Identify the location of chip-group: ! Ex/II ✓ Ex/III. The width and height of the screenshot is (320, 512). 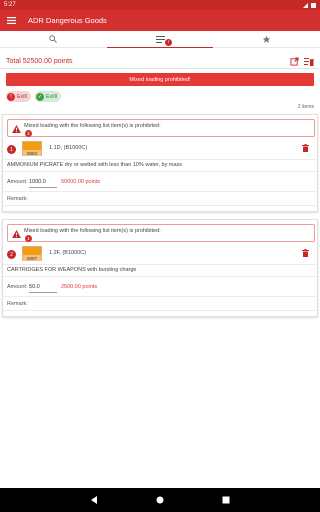
(34, 96).